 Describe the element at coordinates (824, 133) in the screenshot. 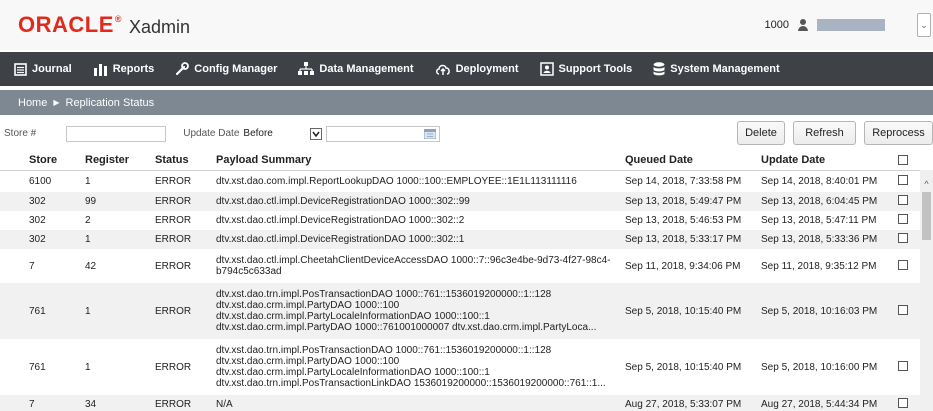

I see `refresh-button: Refresh` at that location.